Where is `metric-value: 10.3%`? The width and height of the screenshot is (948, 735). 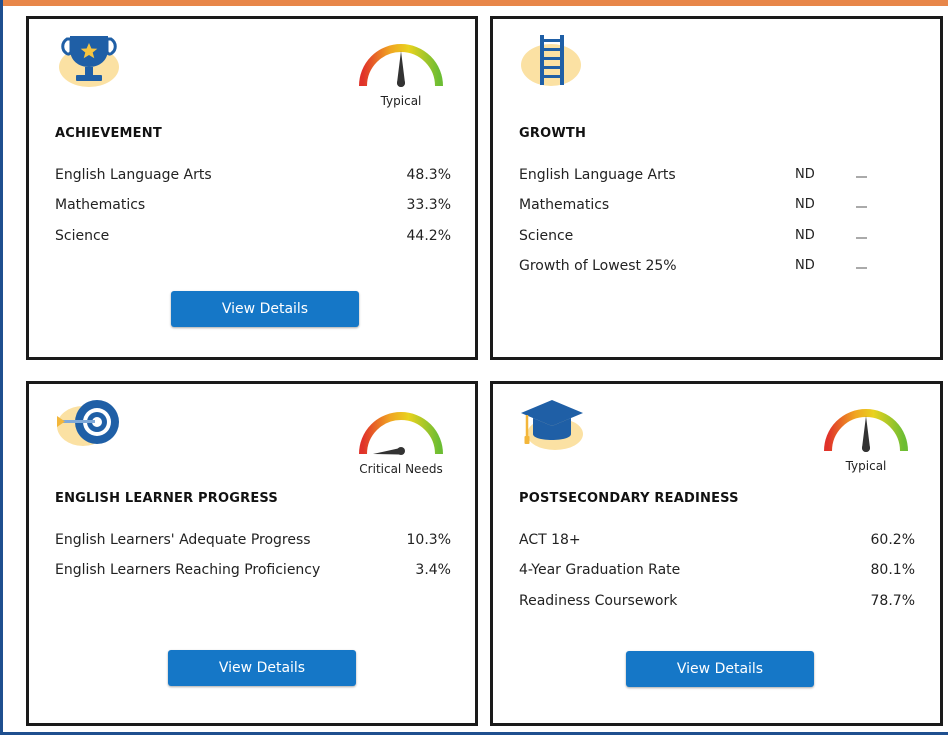
metric-value: 10.3% is located at coordinates (428, 540).